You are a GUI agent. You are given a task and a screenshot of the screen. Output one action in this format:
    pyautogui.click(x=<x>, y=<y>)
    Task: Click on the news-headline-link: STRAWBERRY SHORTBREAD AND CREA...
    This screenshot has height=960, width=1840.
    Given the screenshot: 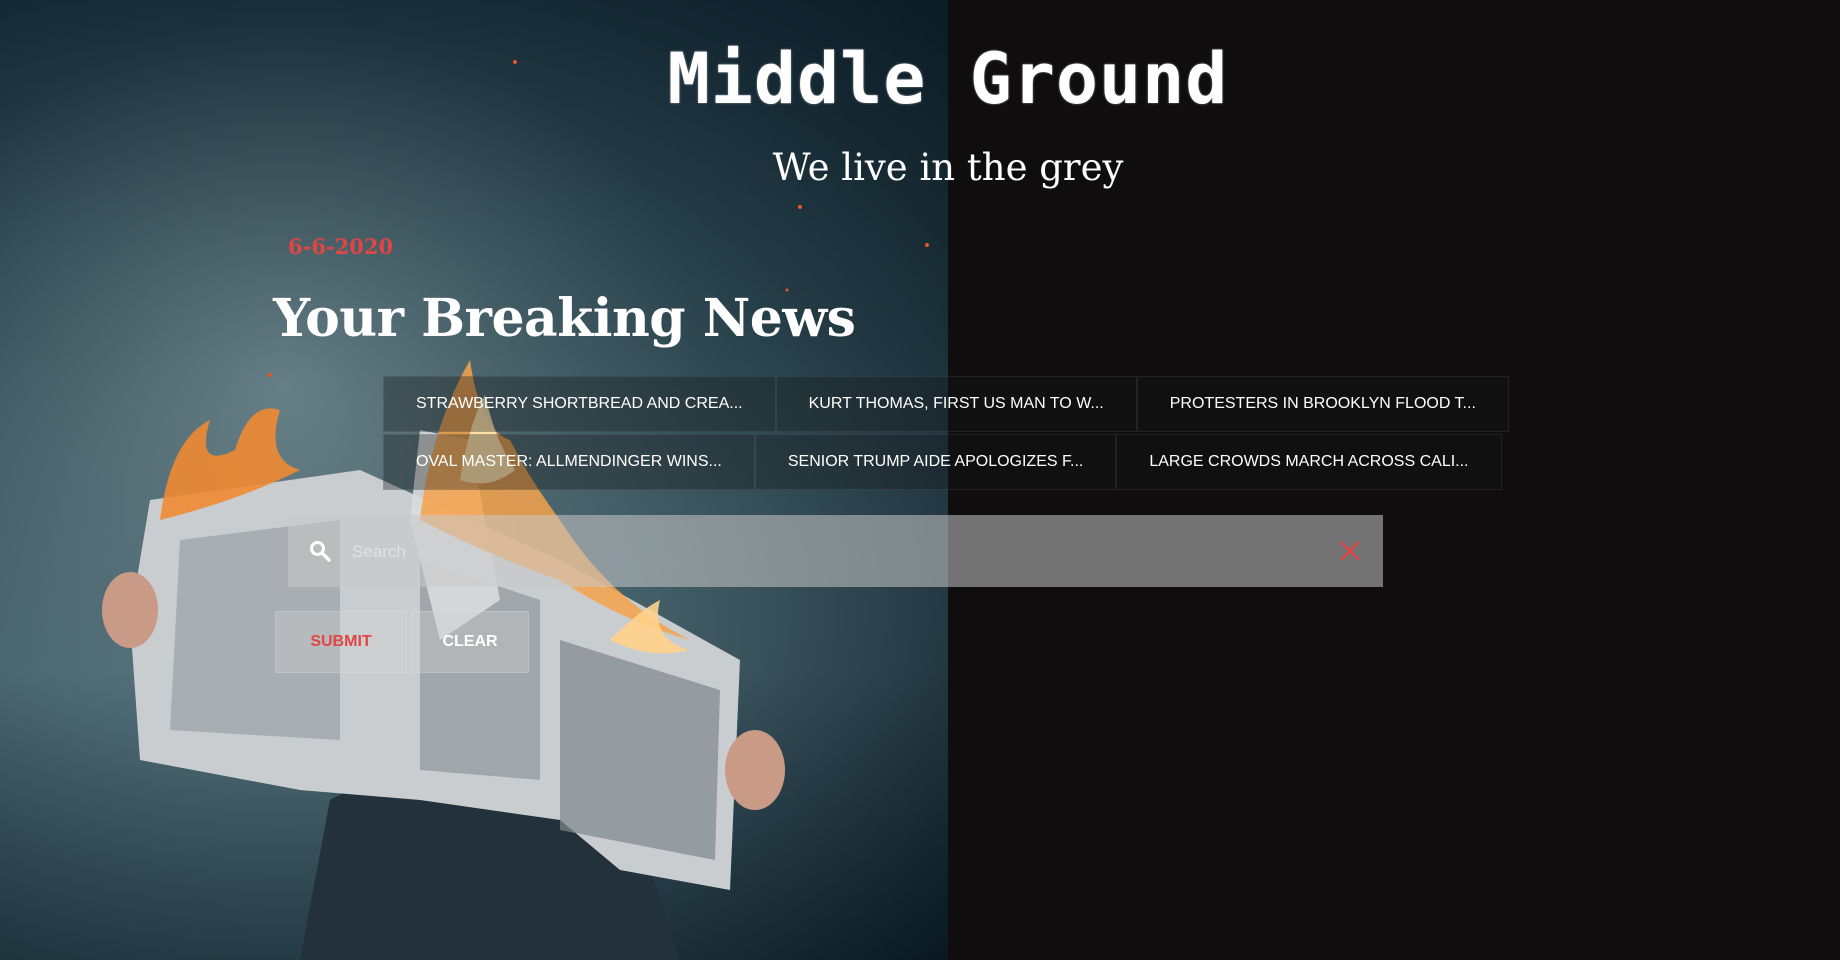 What is the action you would take?
    pyautogui.click(x=579, y=404)
    